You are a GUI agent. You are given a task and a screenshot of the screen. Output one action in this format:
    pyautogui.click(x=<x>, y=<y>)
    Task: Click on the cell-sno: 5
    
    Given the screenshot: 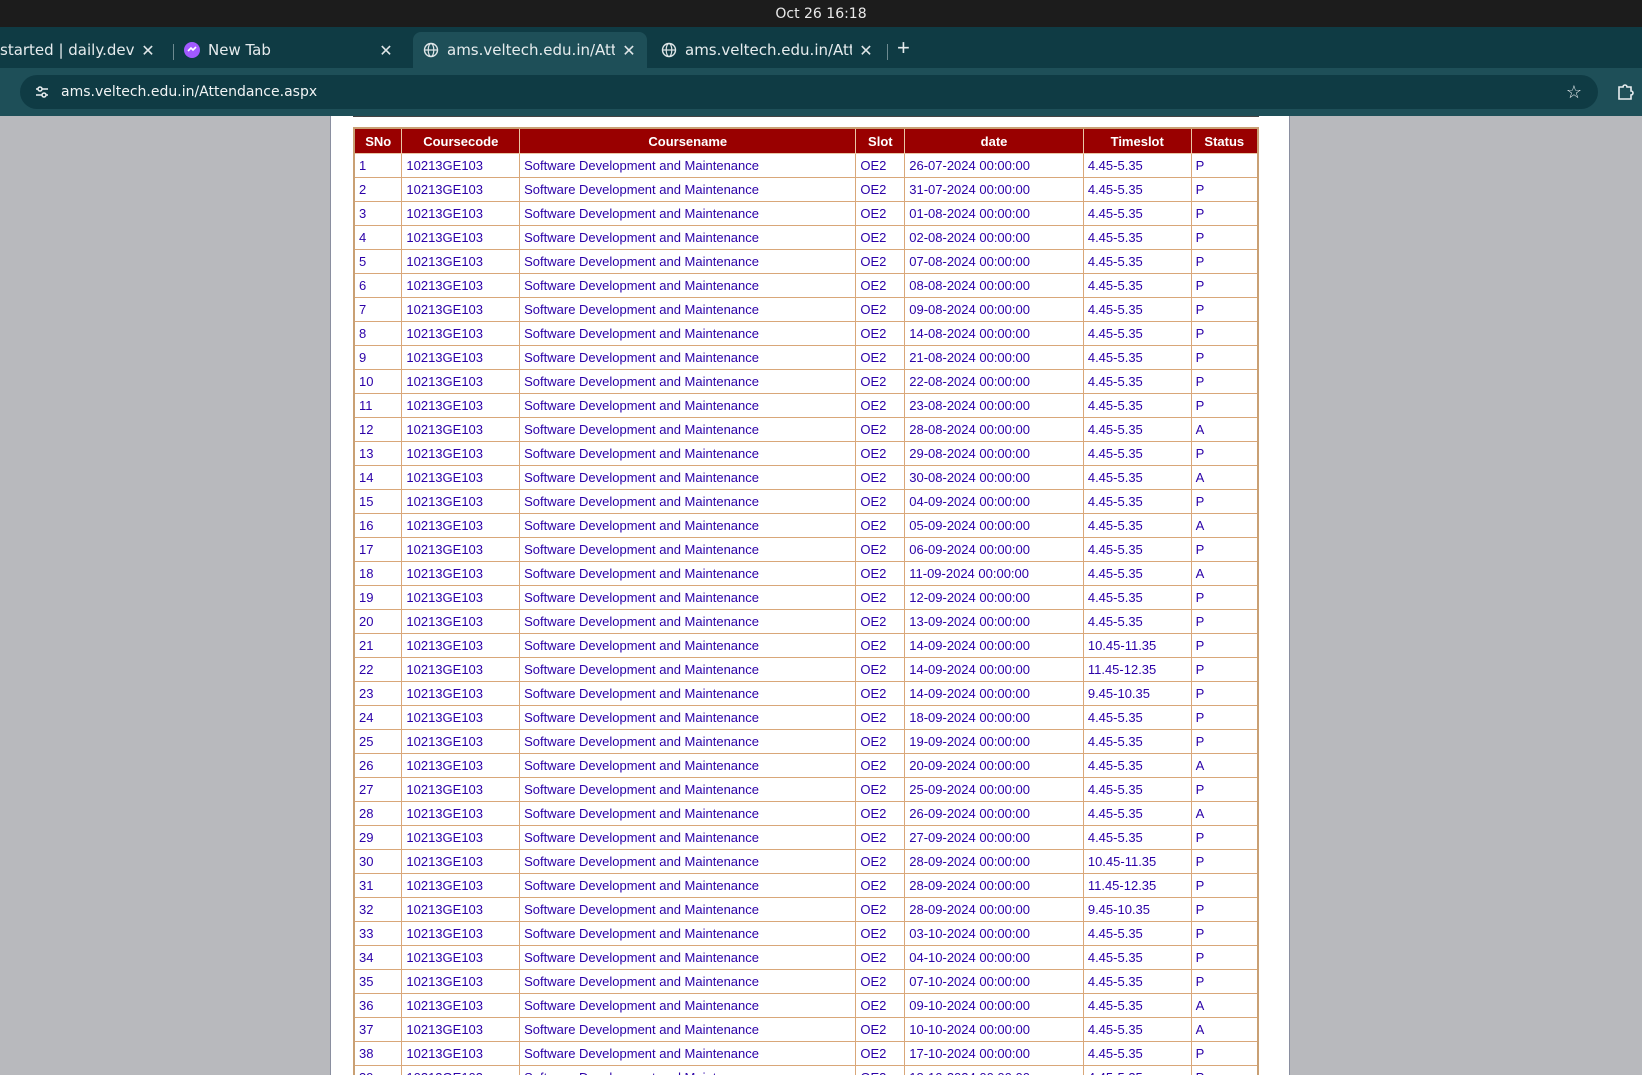 What is the action you would take?
    pyautogui.click(x=378, y=261)
    